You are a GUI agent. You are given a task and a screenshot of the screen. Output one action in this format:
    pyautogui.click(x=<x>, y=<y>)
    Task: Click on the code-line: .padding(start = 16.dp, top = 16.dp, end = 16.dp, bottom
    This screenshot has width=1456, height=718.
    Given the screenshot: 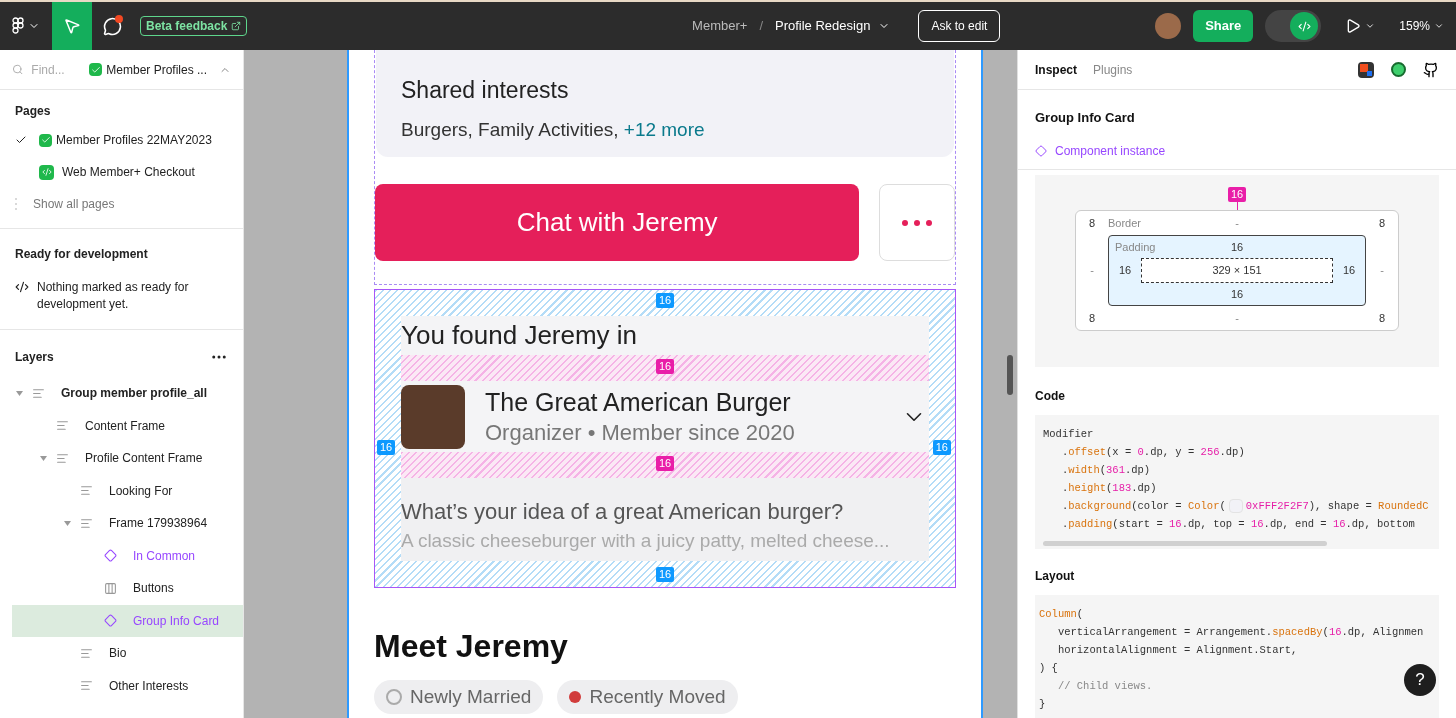 What is the action you would take?
    pyautogui.click(x=1237, y=524)
    